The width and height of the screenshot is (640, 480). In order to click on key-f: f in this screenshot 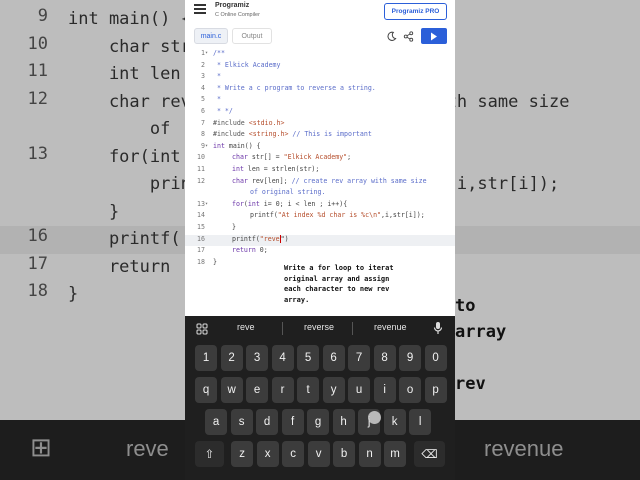, I will do `click(292, 422)`.